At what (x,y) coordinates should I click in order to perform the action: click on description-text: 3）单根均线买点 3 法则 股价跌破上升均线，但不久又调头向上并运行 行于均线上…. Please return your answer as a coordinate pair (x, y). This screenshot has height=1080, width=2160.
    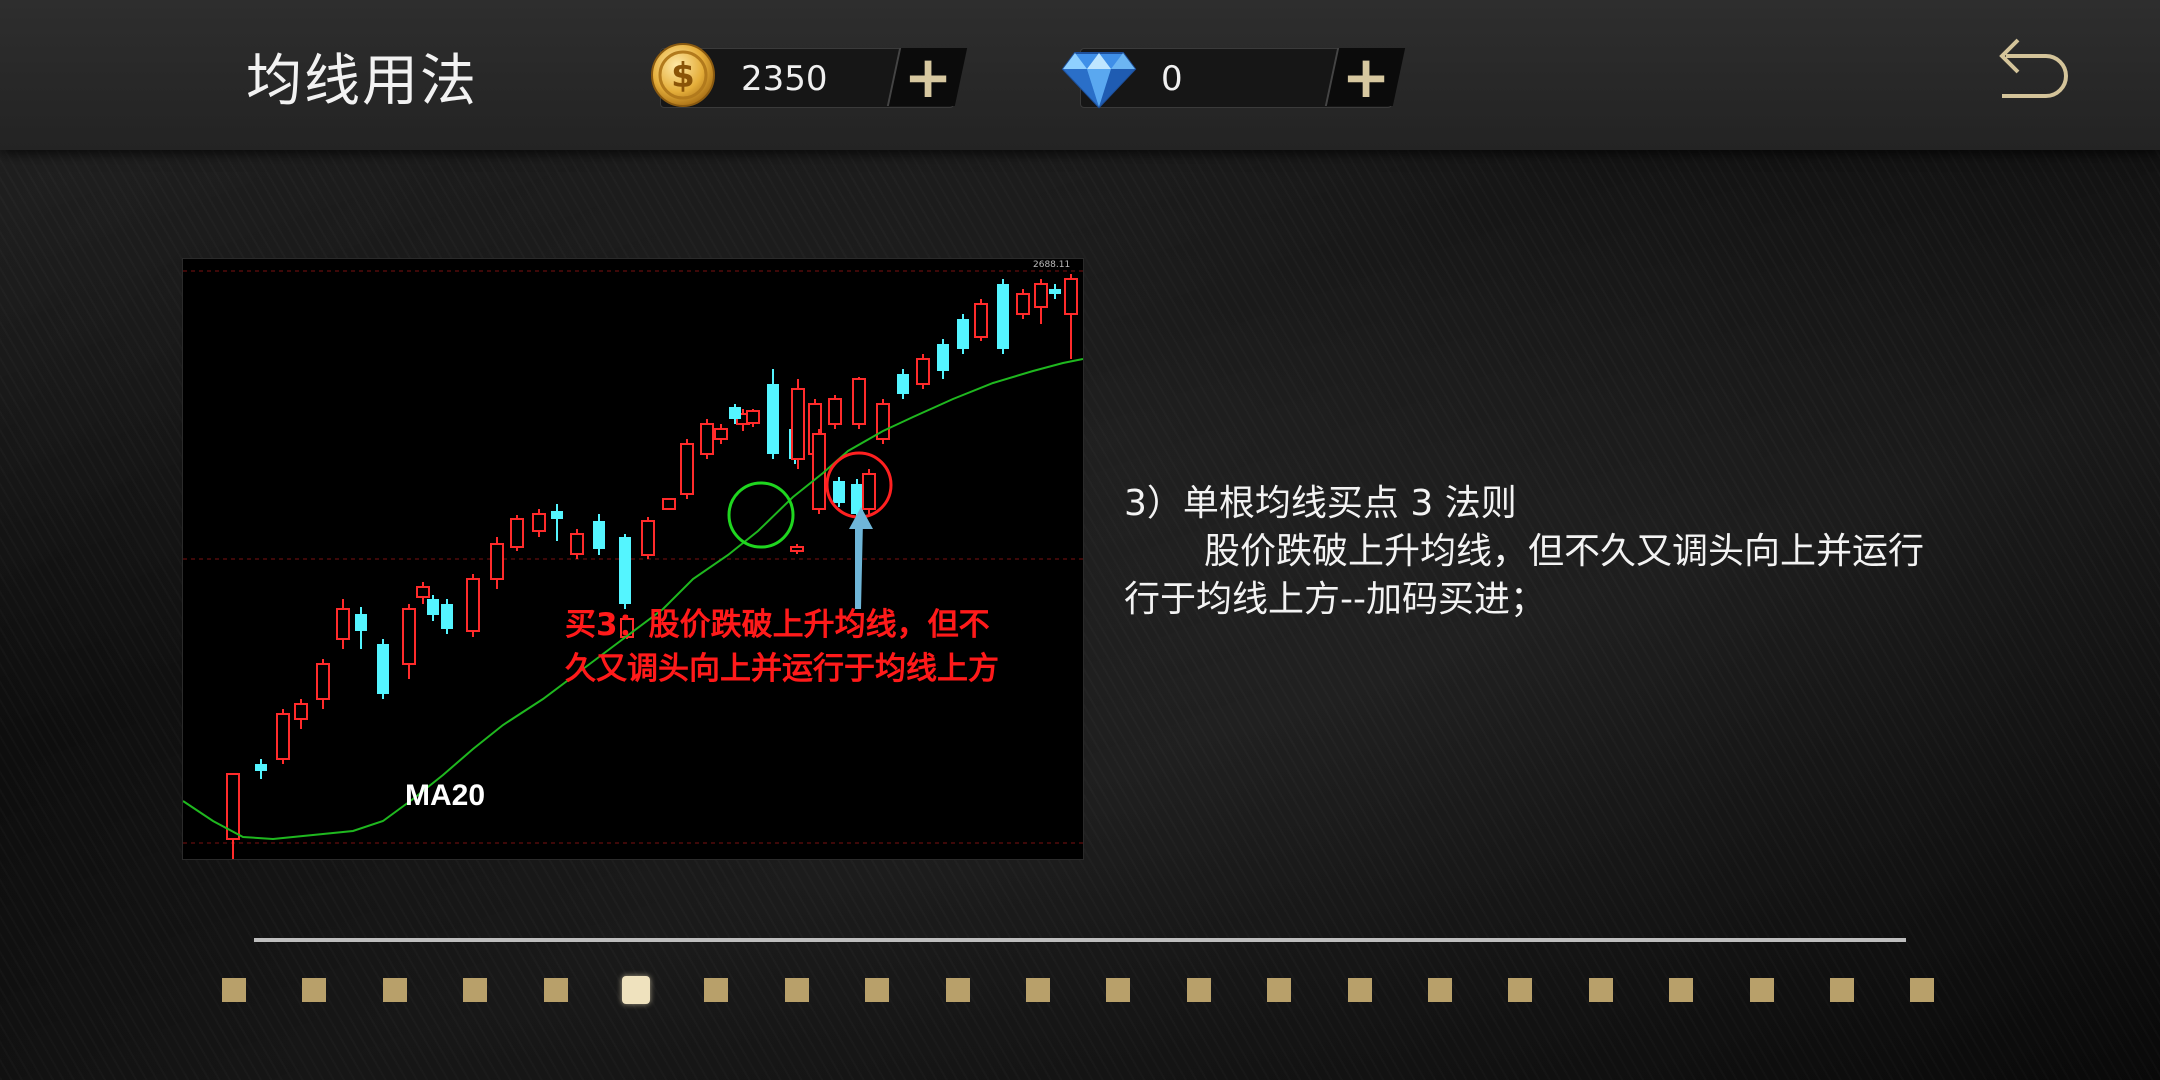
    Looking at the image, I should click on (1554, 552).